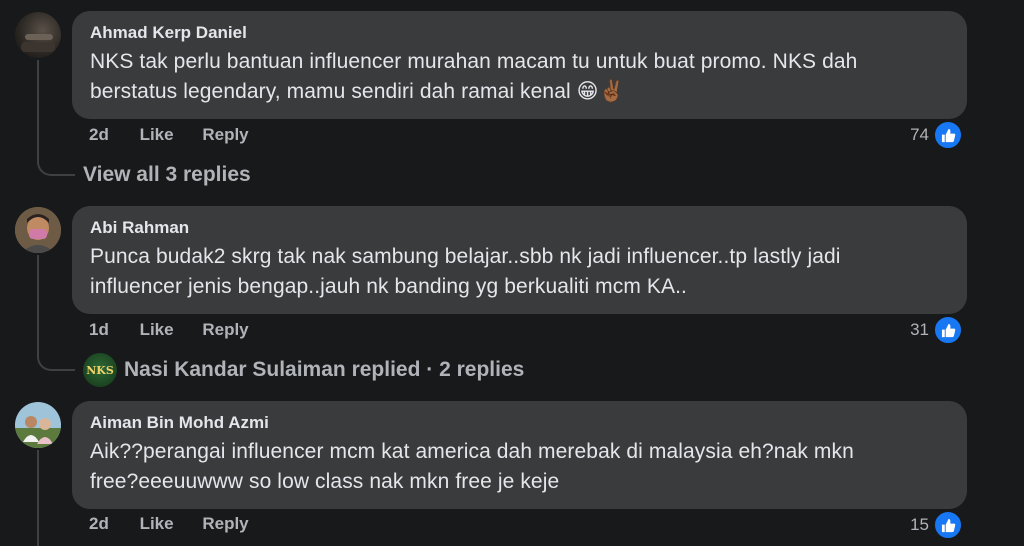 The image size is (1024, 546). I want to click on view-replies-link: View all 3 replies, so click(167, 175).